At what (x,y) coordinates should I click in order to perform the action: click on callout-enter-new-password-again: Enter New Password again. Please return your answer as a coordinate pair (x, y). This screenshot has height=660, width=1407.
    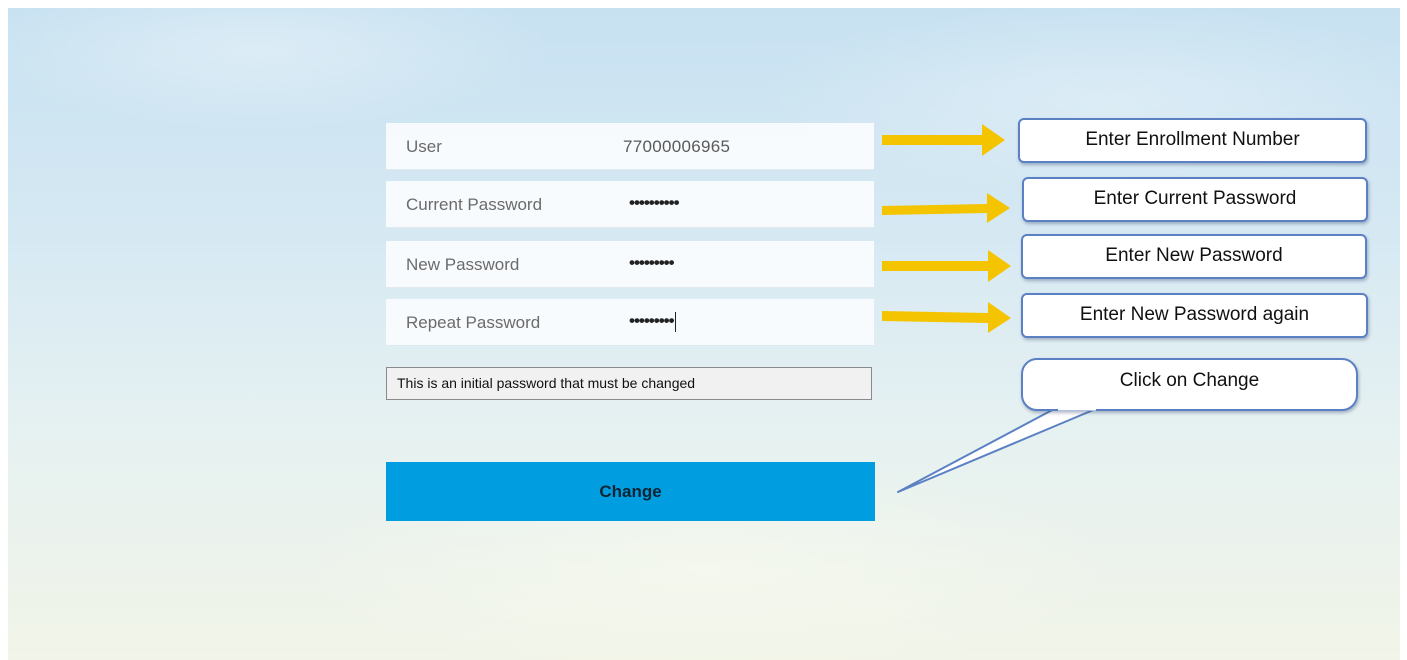
    Looking at the image, I should click on (1194, 315).